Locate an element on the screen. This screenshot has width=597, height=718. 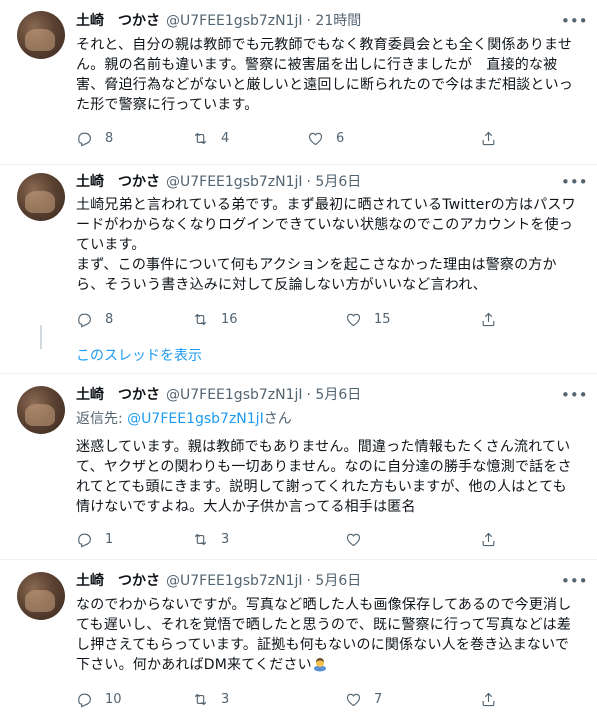
reply-count: 10 is located at coordinates (113, 699).